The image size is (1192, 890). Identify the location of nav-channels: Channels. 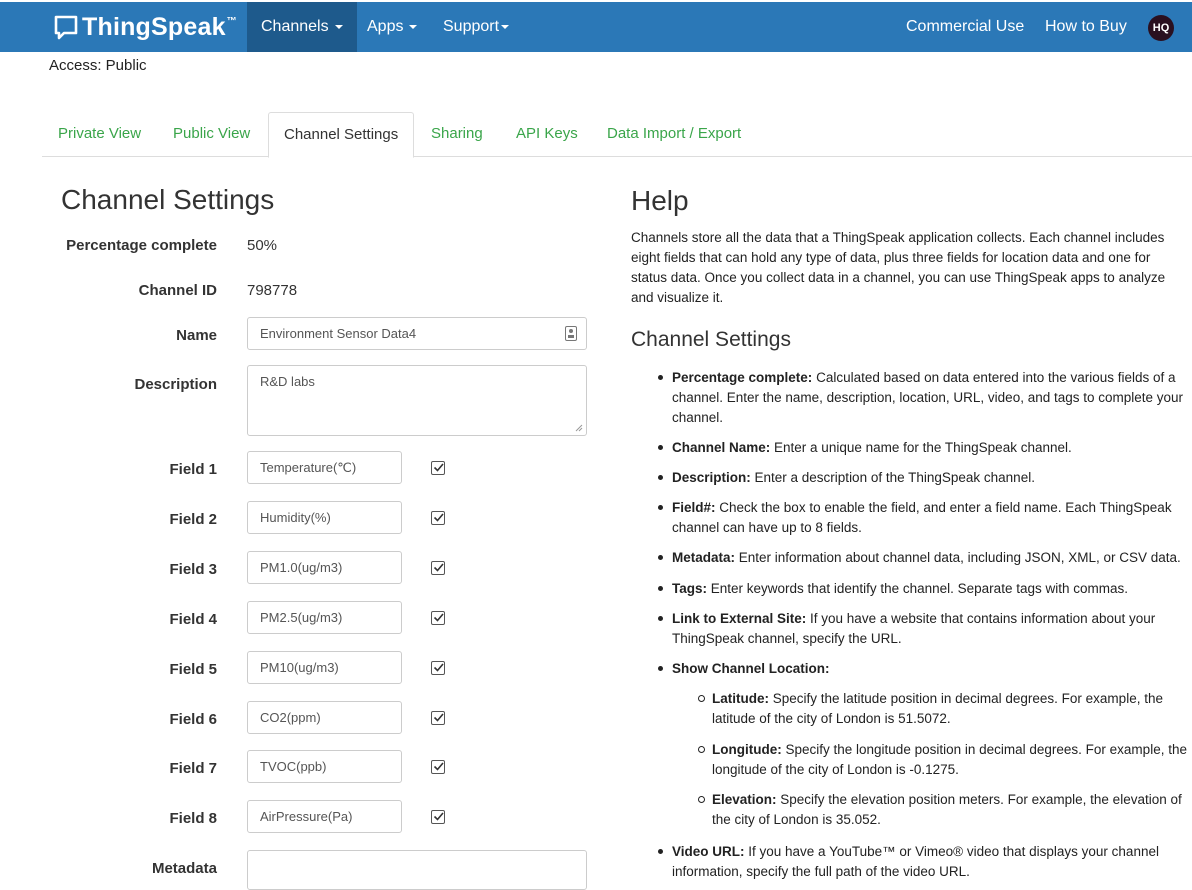
(302, 27).